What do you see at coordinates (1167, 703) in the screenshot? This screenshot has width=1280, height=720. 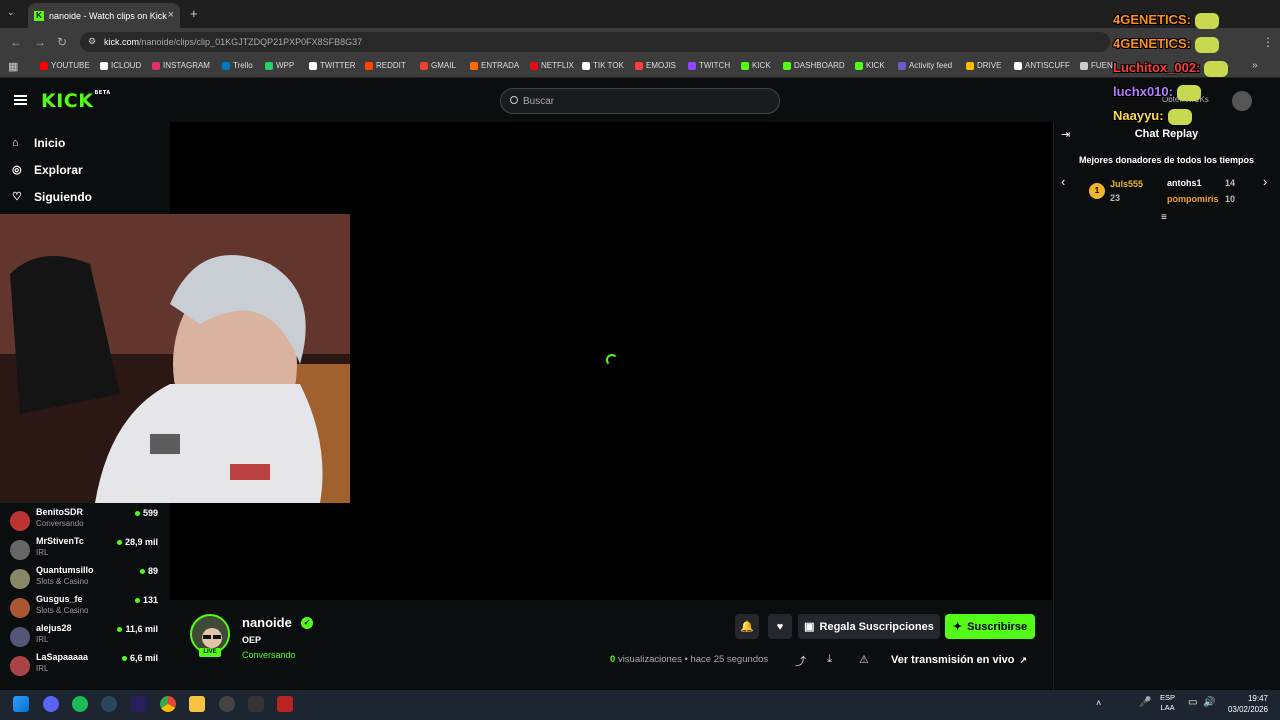 I see `language-indicator: ESP LAA` at bounding box center [1167, 703].